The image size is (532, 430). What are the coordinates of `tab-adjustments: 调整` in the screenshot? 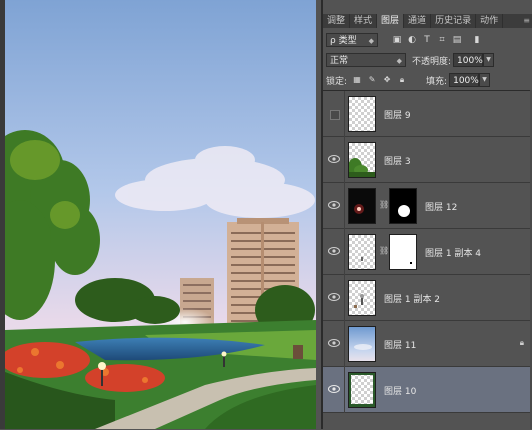 It's located at (337, 21).